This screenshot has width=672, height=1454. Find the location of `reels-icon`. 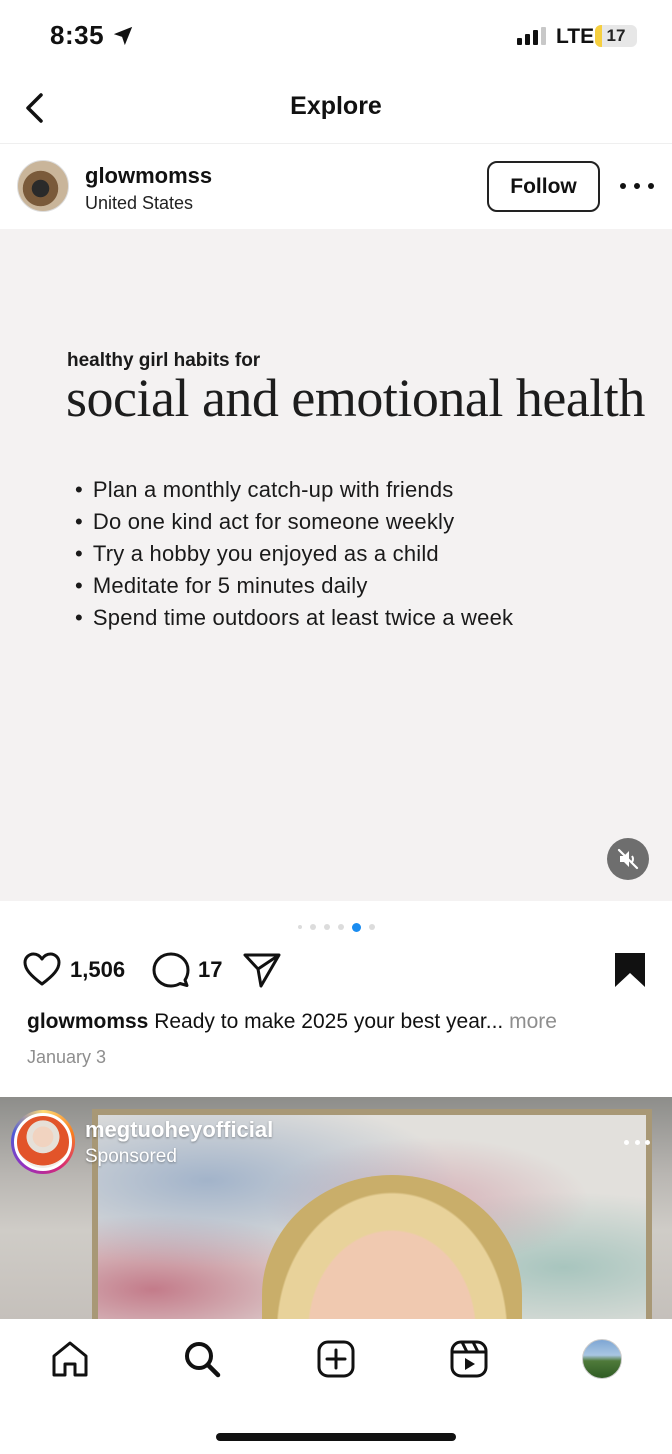

reels-icon is located at coordinates (469, 1359).